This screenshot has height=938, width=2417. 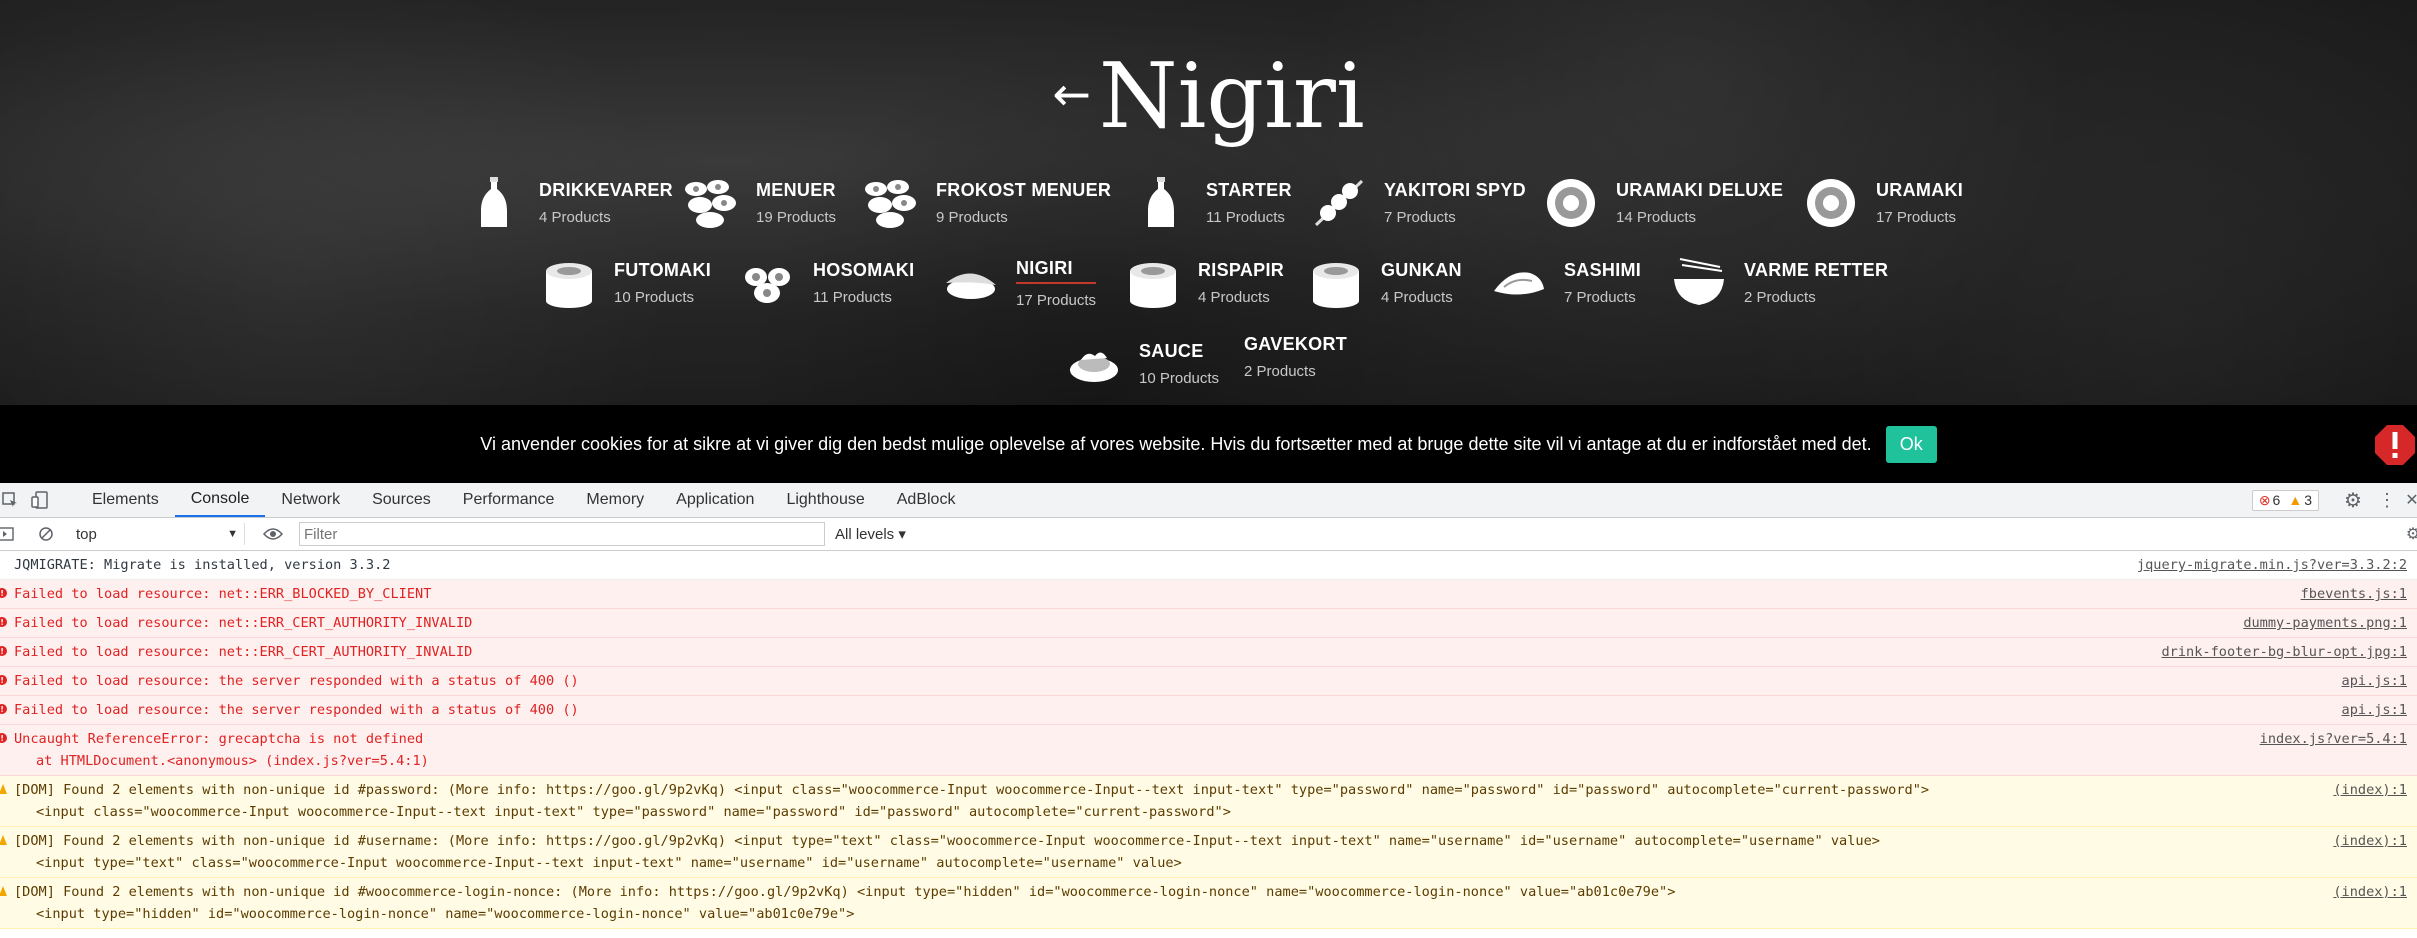 What do you see at coordinates (1141, 364) in the screenshot?
I see `category-sauce: SAUCE 10 Products` at bounding box center [1141, 364].